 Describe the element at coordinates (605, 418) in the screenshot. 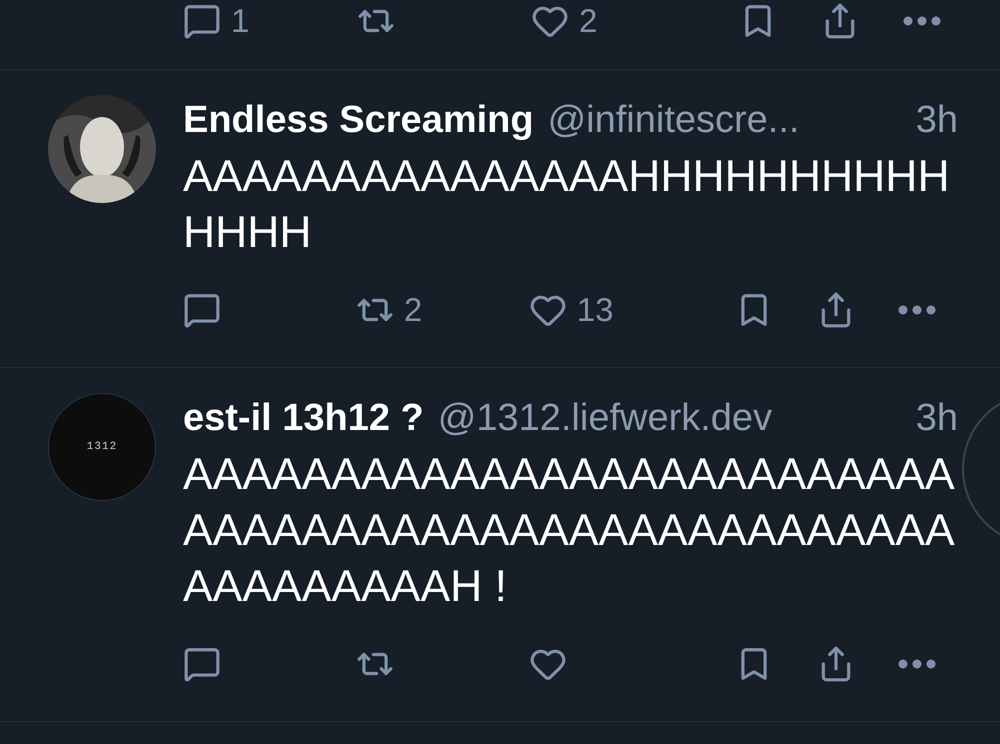

I see `author-handle: @1312.liefwerk.dev` at that location.